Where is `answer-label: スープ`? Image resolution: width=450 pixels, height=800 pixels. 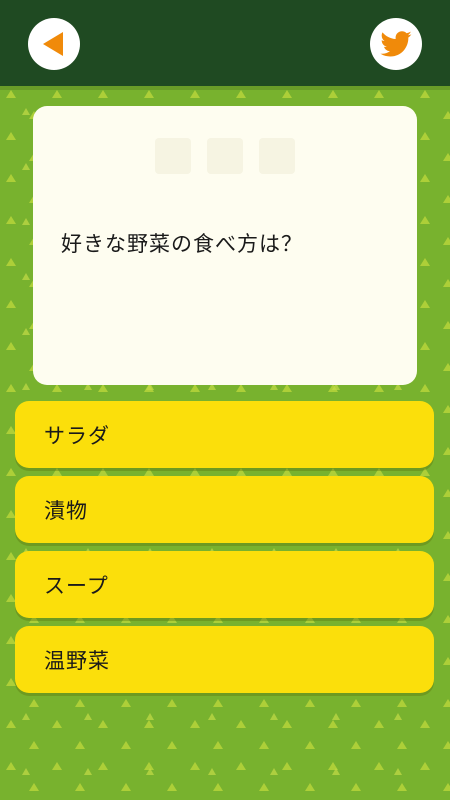 answer-label: スープ is located at coordinates (76, 585).